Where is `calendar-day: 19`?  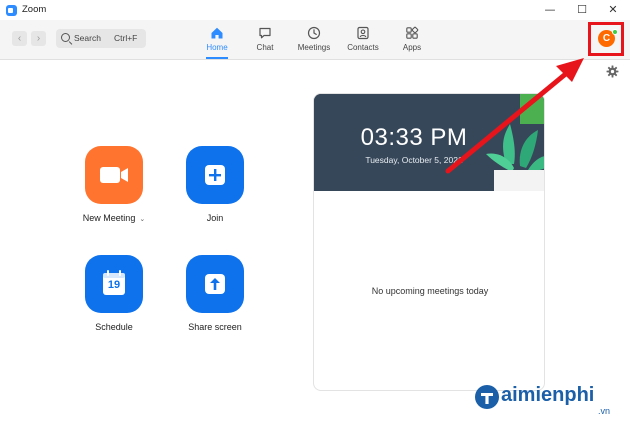
calendar-day: 19 is located at coordinates (114, 285).